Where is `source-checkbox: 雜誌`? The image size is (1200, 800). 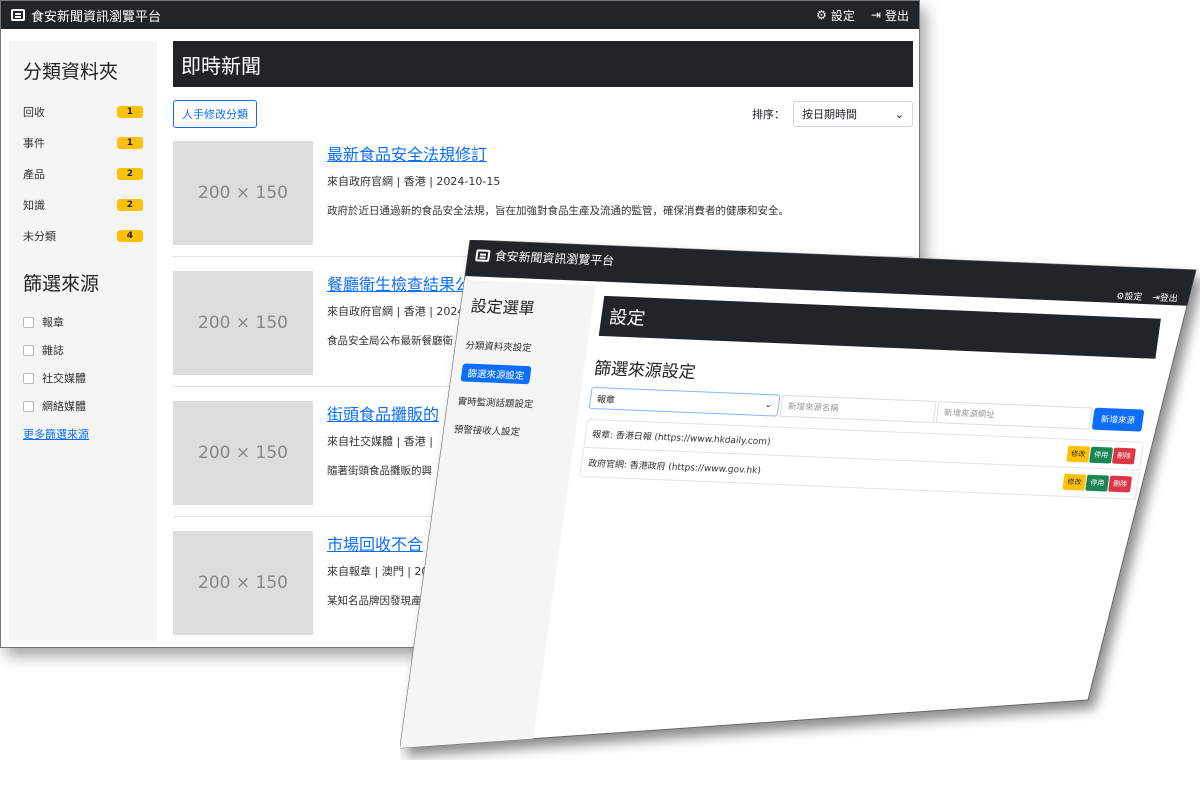
source-checkbox: 雜誌 is located at coordinates (83, 350).